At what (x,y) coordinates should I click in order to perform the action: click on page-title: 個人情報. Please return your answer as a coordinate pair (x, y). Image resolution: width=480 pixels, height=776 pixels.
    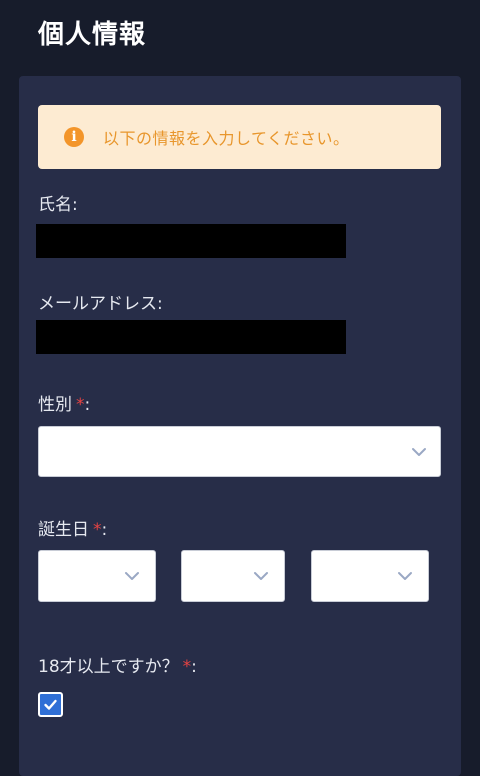
    Looking at the image, I should click on (92, 35).